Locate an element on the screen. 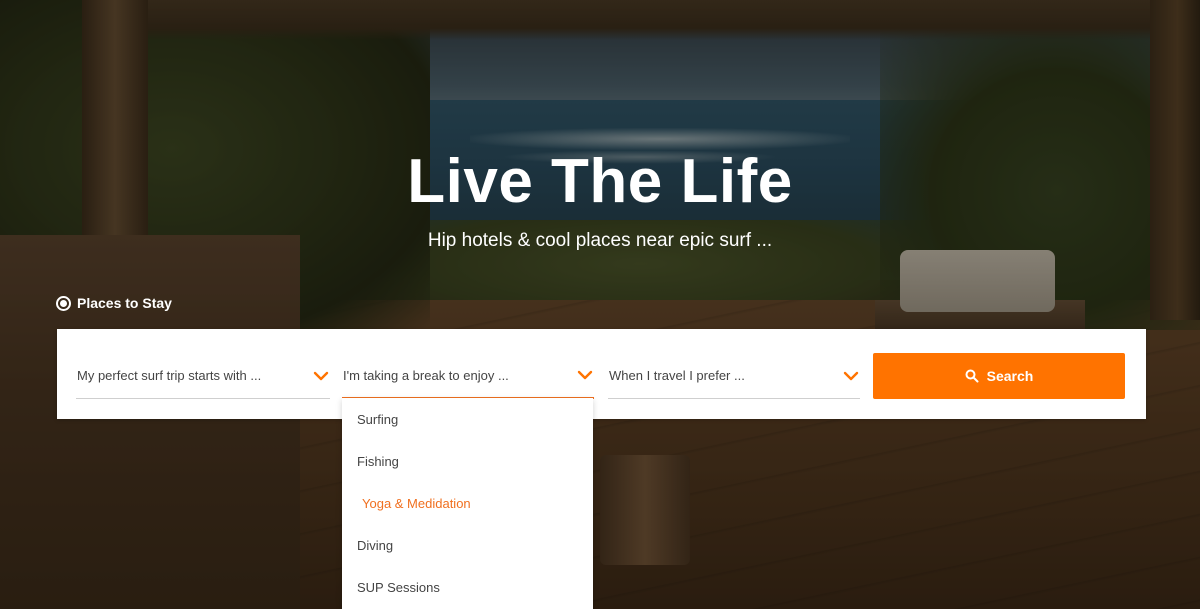  dropdown-item-fishing: Fishing is located at coordinates (467, 461).